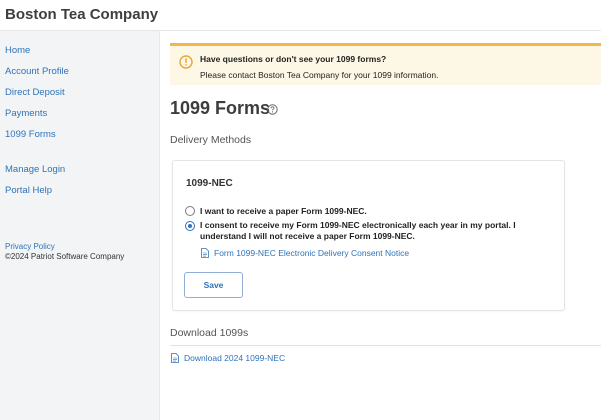  What do you see at coordinates (283, 211) in the screenshot?
I see `paper-form-label: I want to receive a paper Form 1099-NEC.` at bounding box center [283, 211].